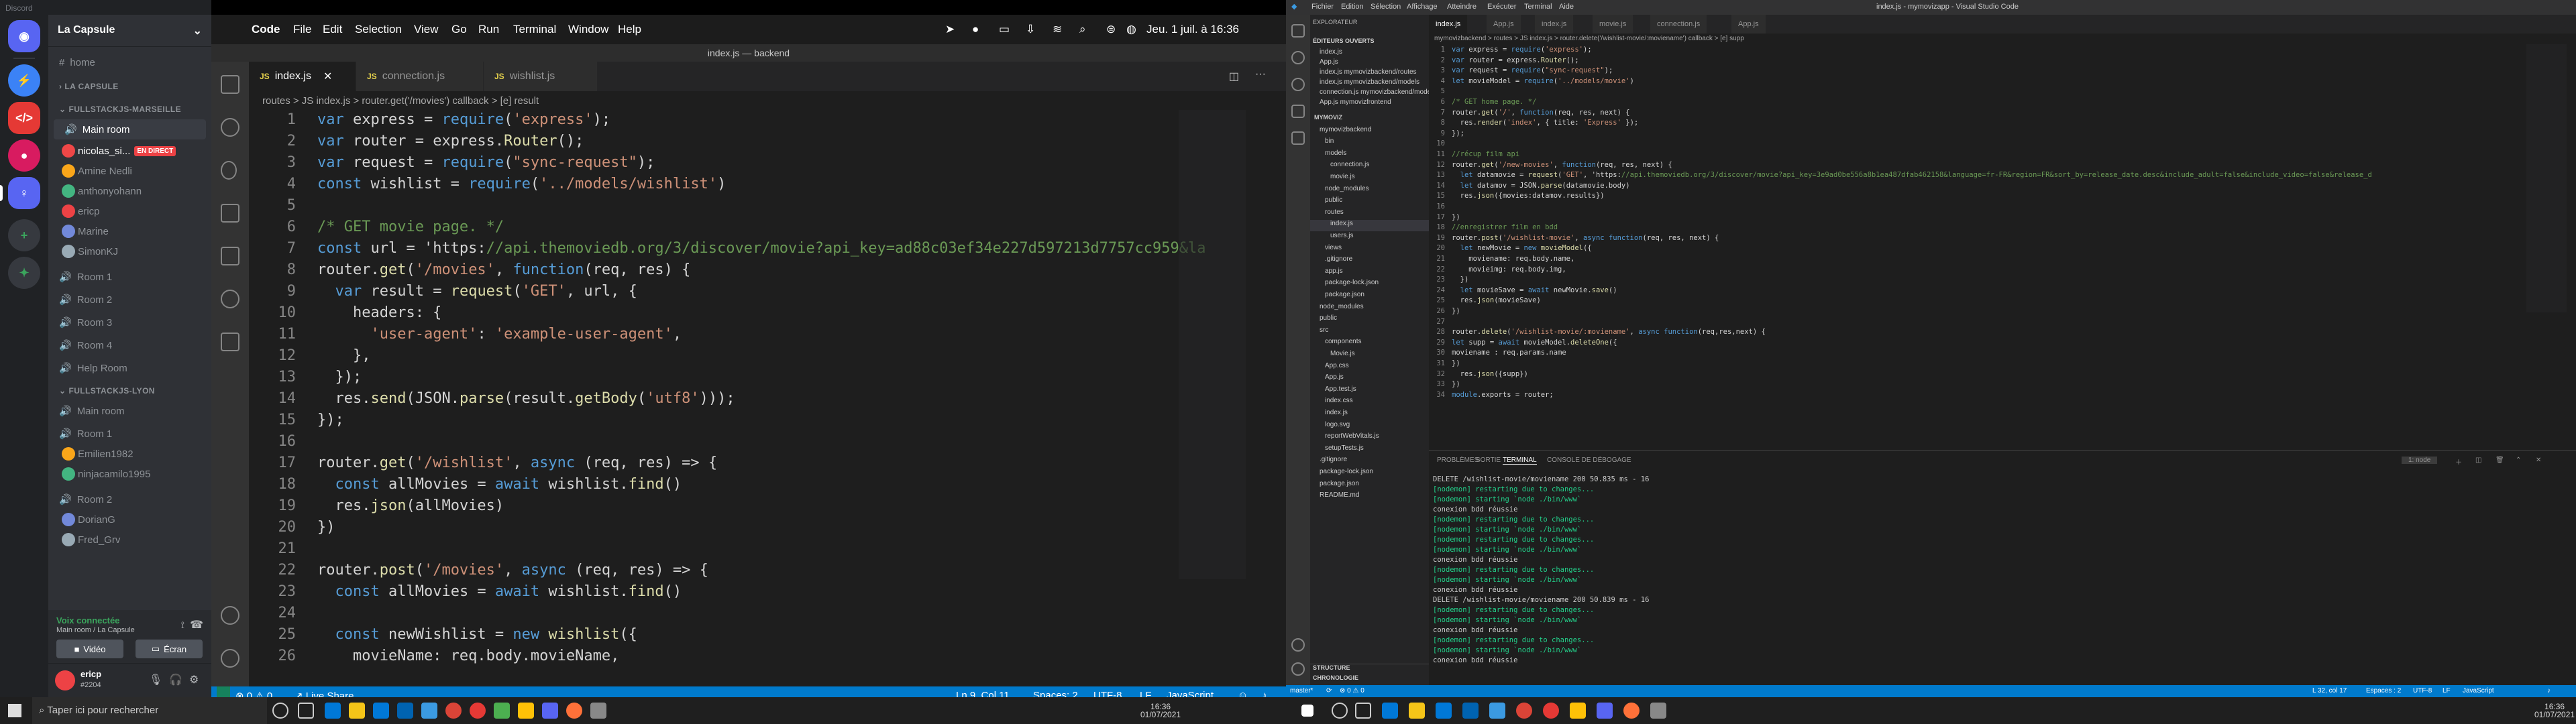 This screenshot has height=724, width=2576. I want to click on task-view-icon, so click(1363, 711).